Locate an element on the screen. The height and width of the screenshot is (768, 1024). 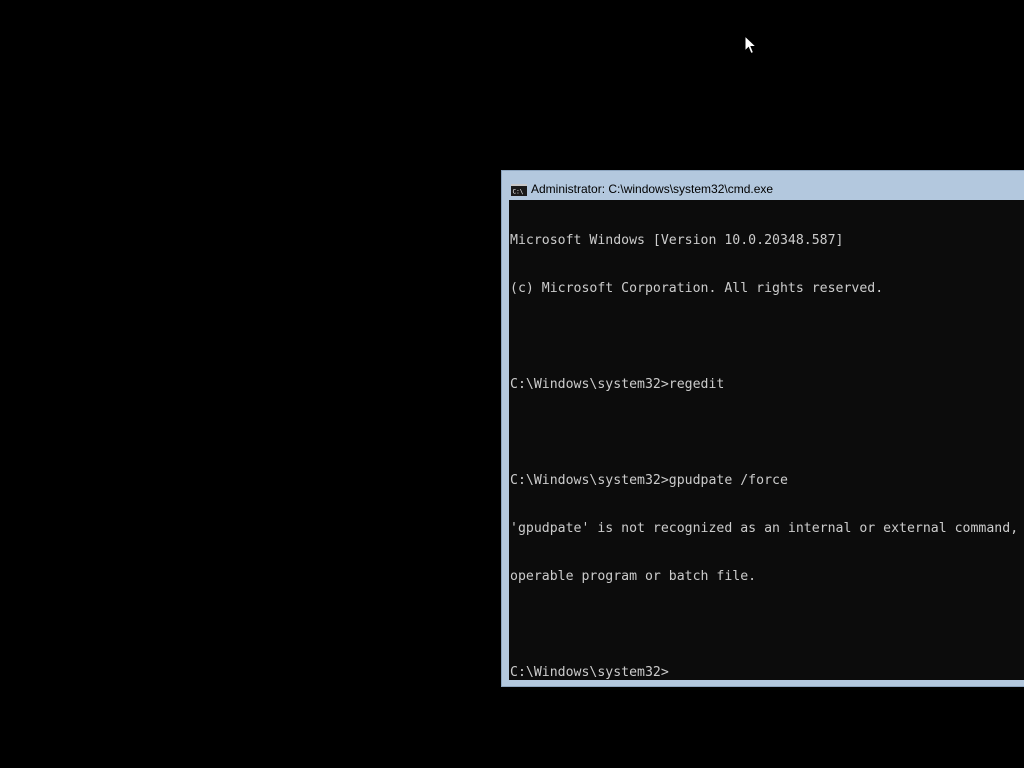
cmd-icon: C:\ is located at coordinates (519, 189).